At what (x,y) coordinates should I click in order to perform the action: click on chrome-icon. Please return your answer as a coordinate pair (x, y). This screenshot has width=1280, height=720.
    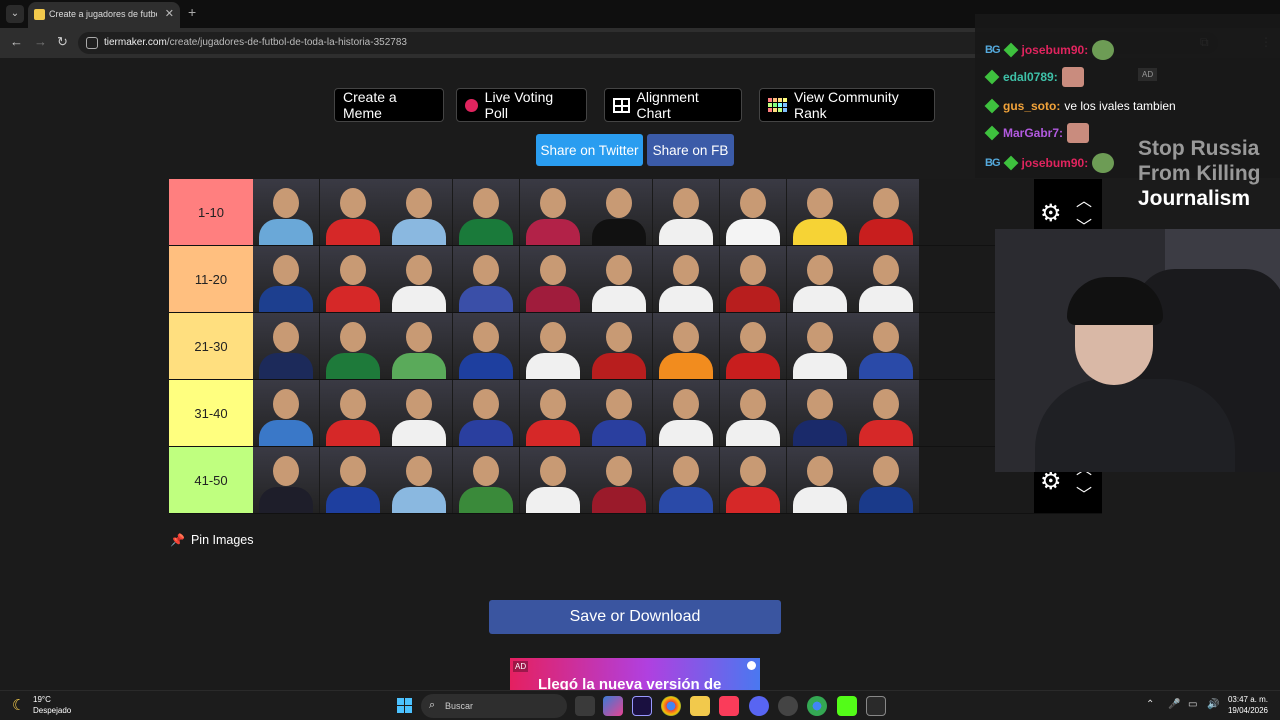
    Looking at the image, I should click on (671, 706).